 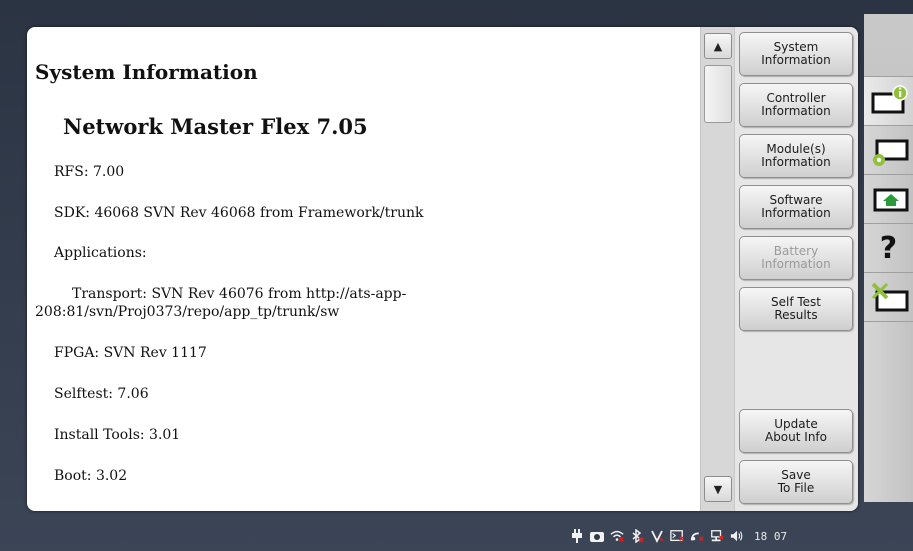 I want to click on satellite-icon, so click(x=697, y=536).